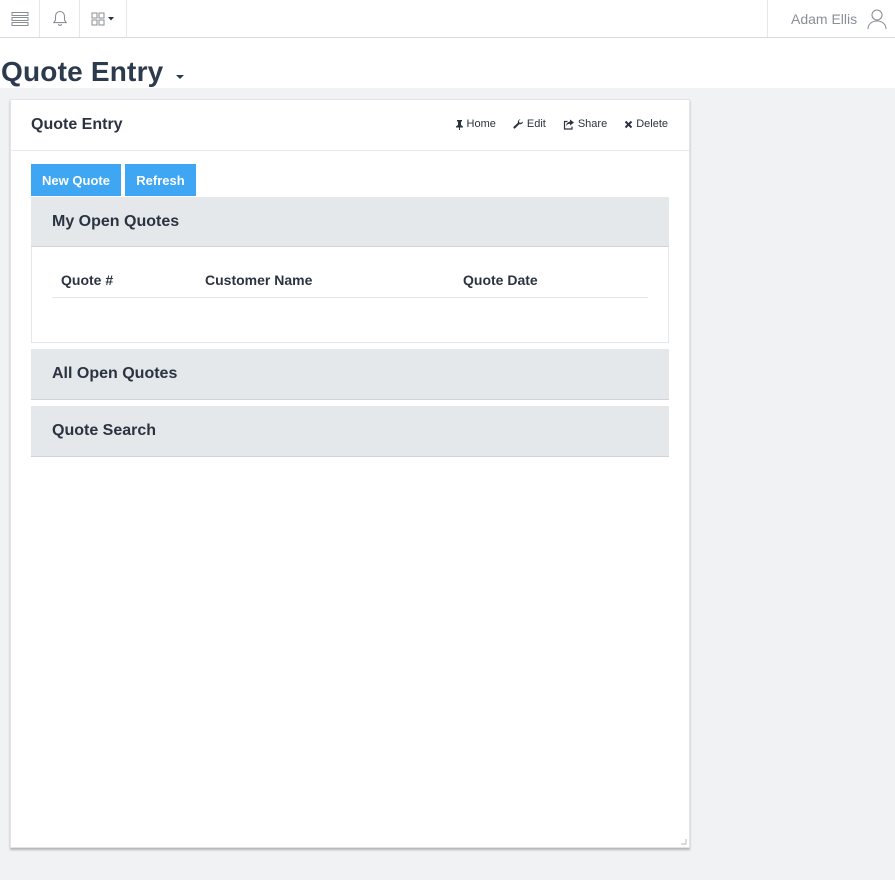 This screenshot has height=880, width=895. Describe the element at coordinates (87, 280) in the screenshot. I see `column-quote-number: Quote #` at that location.